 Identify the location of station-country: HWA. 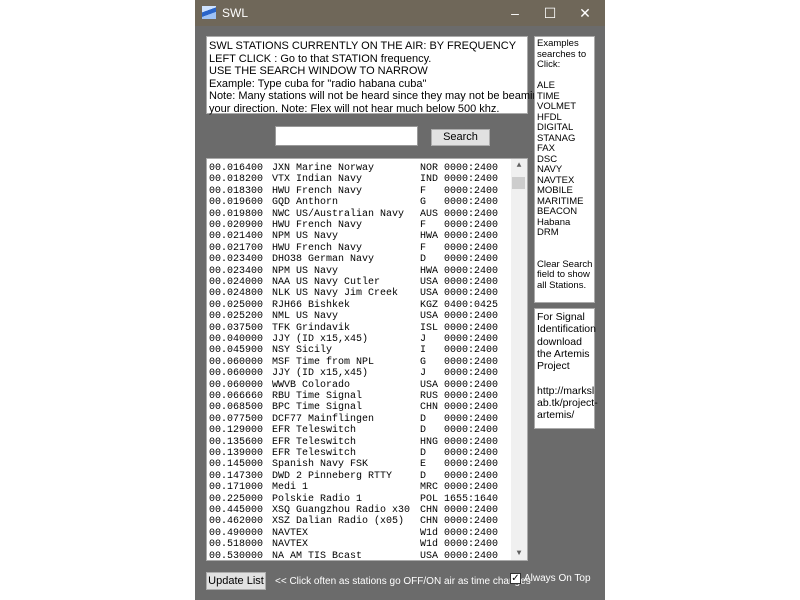
(429, 237).